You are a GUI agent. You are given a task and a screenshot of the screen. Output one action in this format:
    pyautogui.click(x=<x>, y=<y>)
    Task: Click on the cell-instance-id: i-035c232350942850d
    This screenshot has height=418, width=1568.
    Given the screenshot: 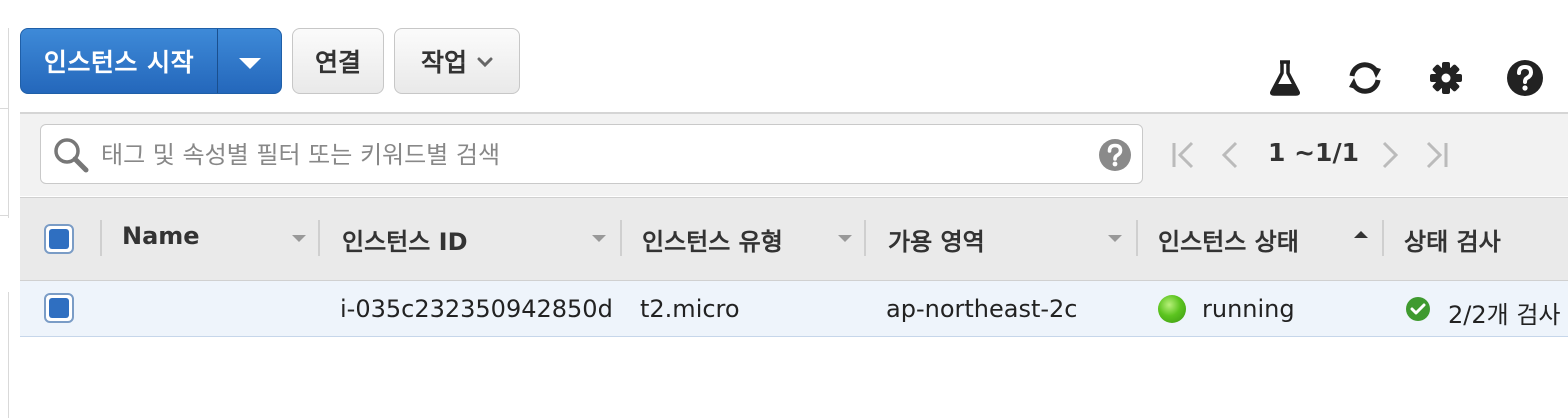 What is the action you would take?
    pyautogui.click(x=476, y=309)
    